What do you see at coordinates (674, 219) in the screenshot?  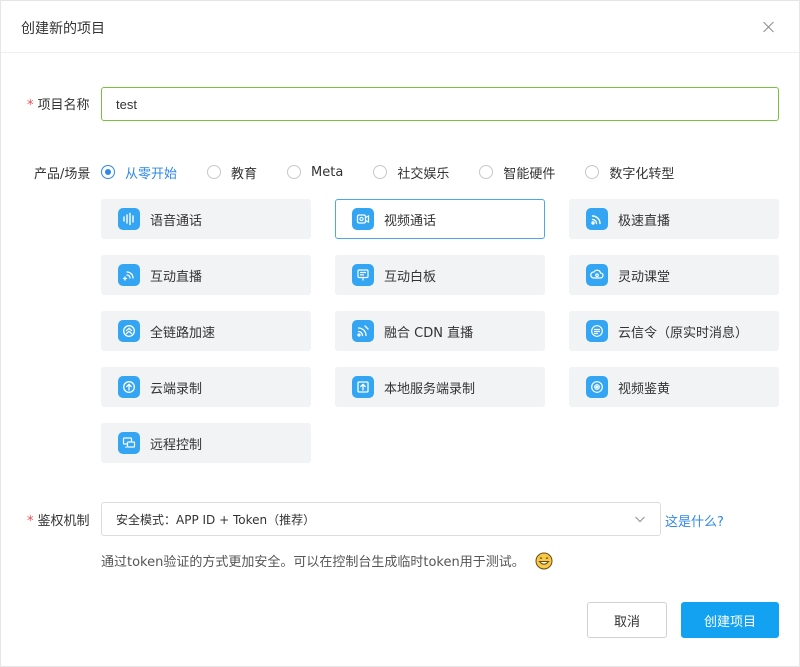 I see `product-card-fast-live: 极速直播` at bounding box center [674, 219].